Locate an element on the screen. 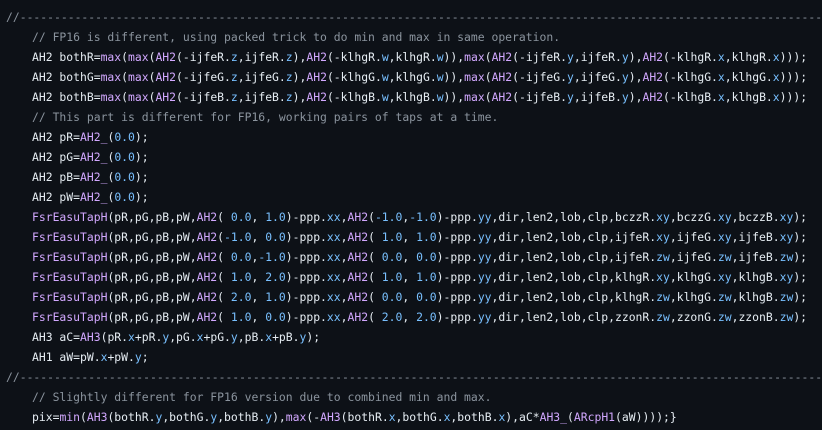  code-token: ,bczzB. is located at coordinates (755, 217).